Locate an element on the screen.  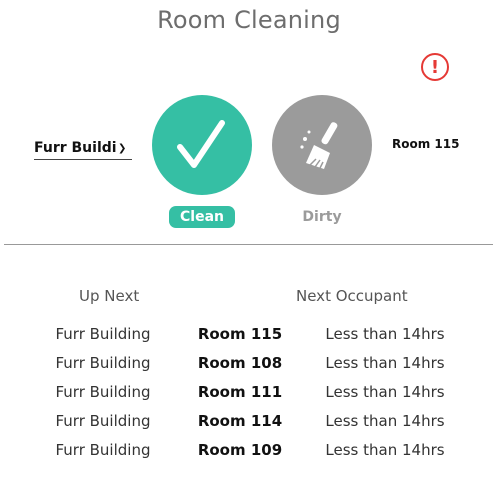
table-row: Furr Building Room 115 Less than 14hrs is located at coordinates (249, 336).